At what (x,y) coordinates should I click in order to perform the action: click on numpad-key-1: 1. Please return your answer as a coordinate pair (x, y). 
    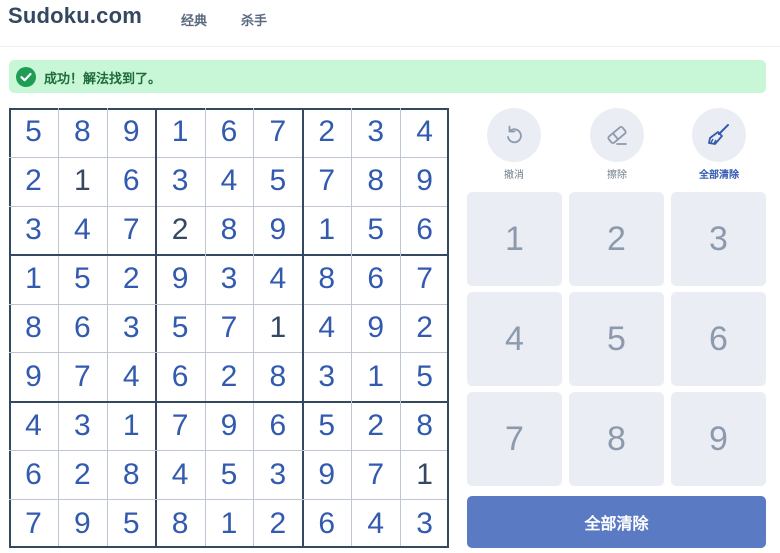
    Looking at the image, I should click on (514, 239).